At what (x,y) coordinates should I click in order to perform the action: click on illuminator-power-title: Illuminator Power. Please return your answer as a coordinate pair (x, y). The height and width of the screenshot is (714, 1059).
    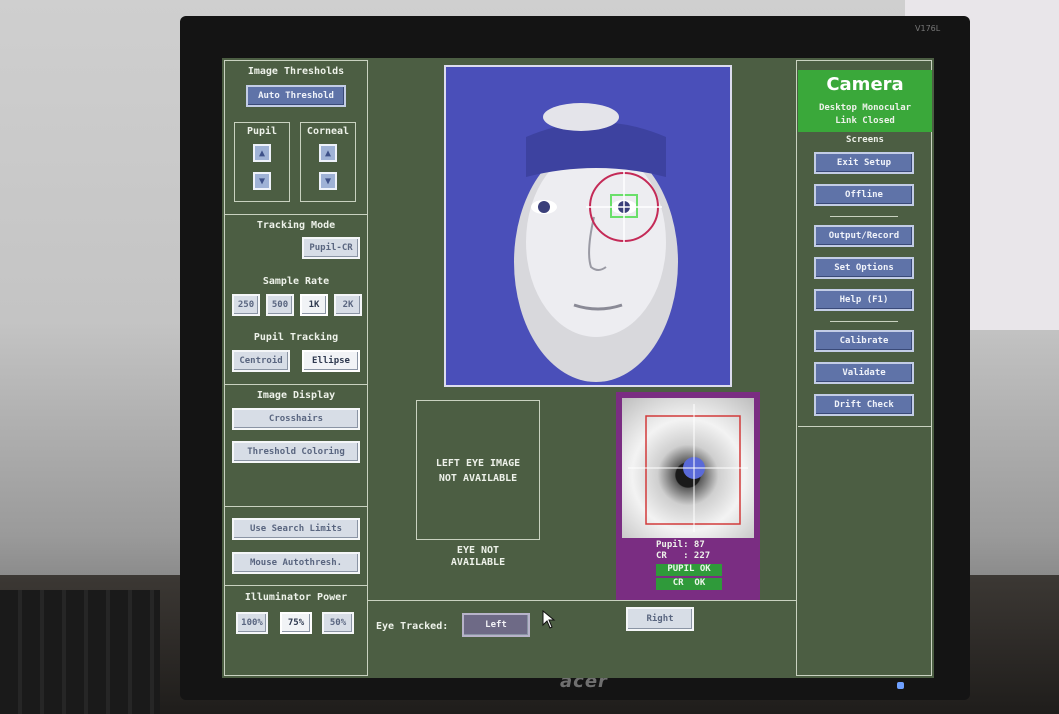
    Looking at the image, I should click on (296, 597).